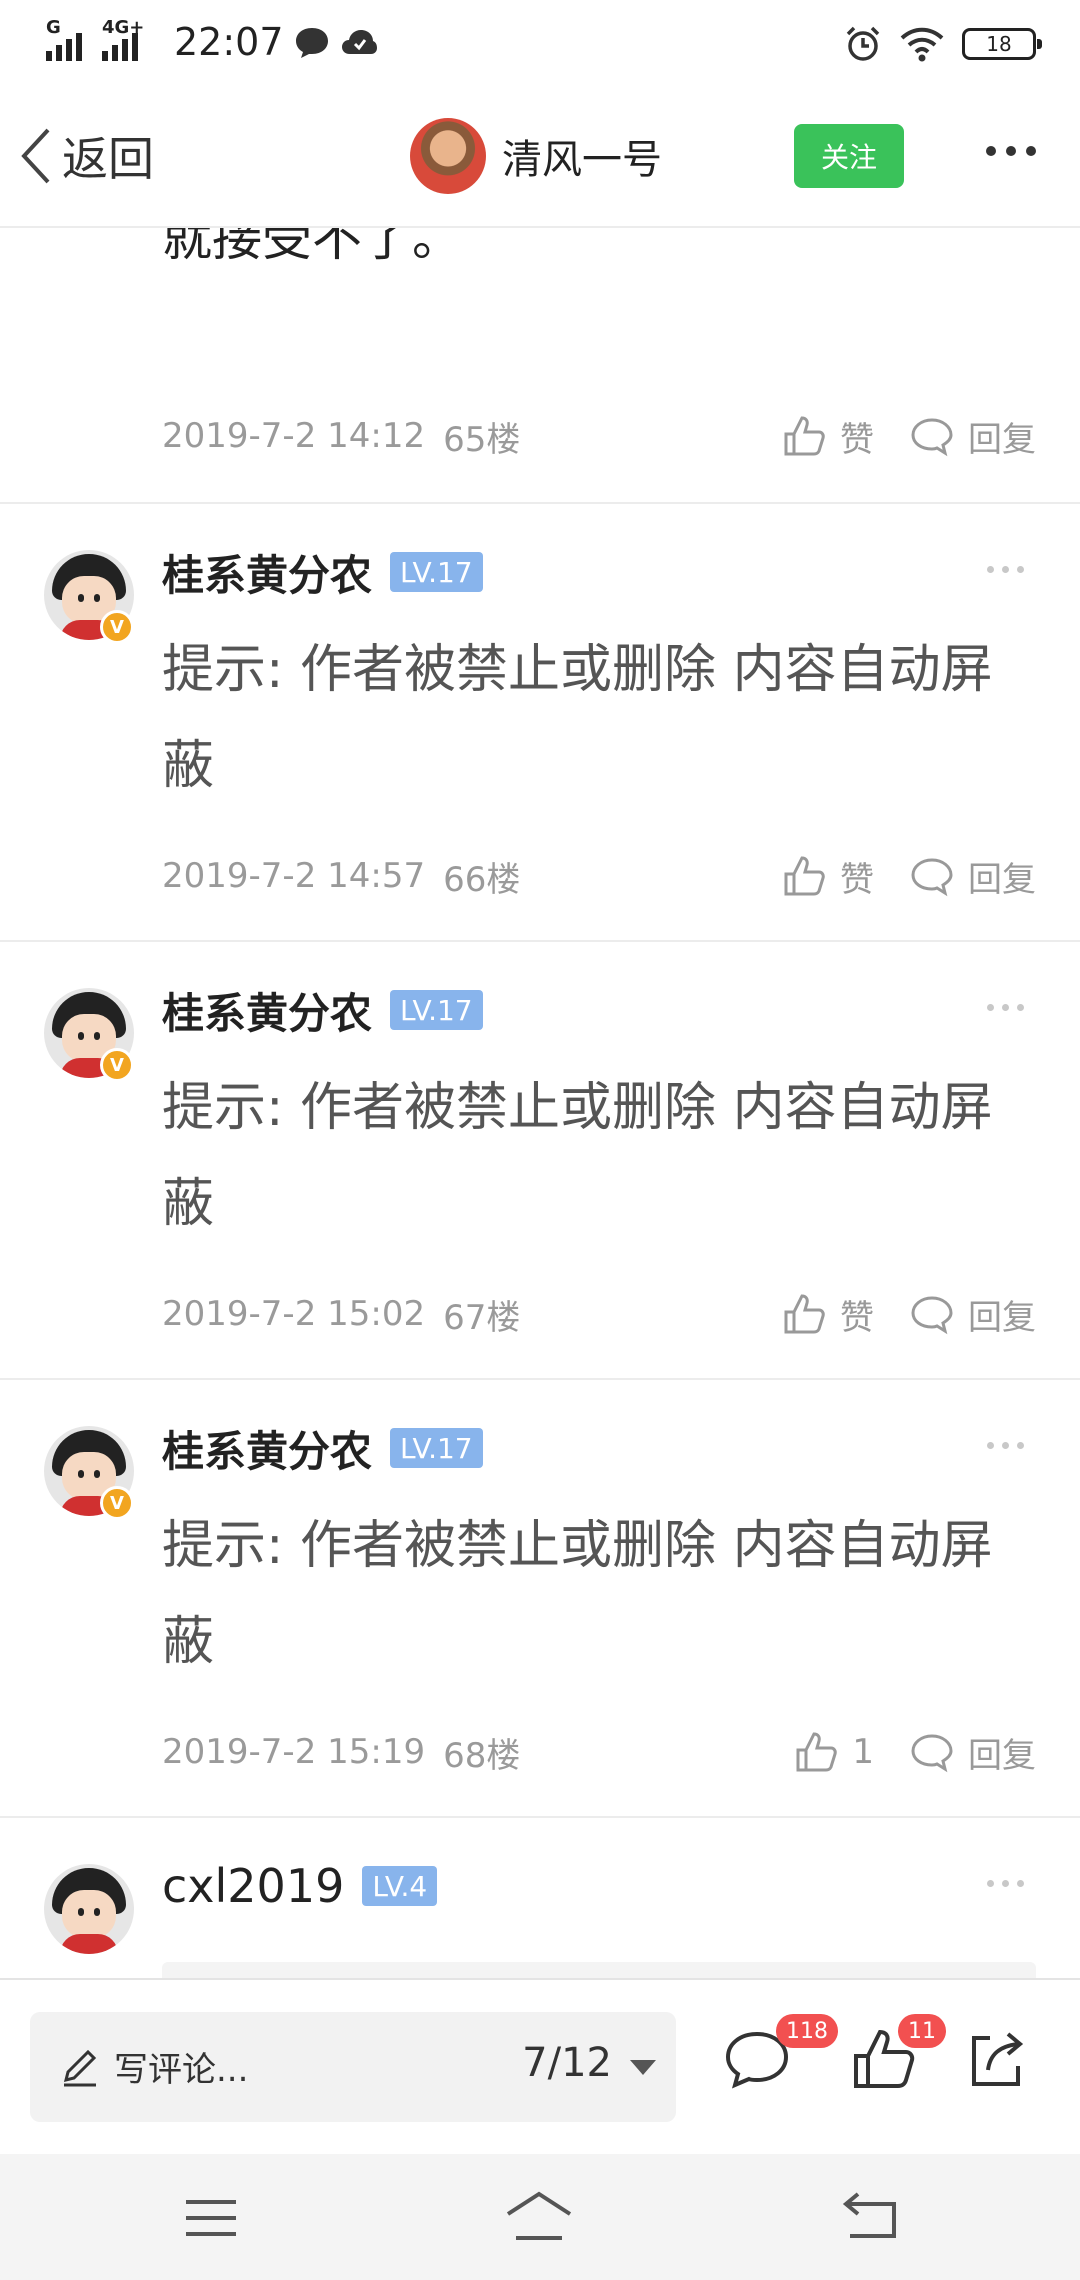 This screenshot has width=1080, height=2280. Describe the element at coordinates (567, 2063) in the screenshot. I see `page-indicator: 7/12` at that location.